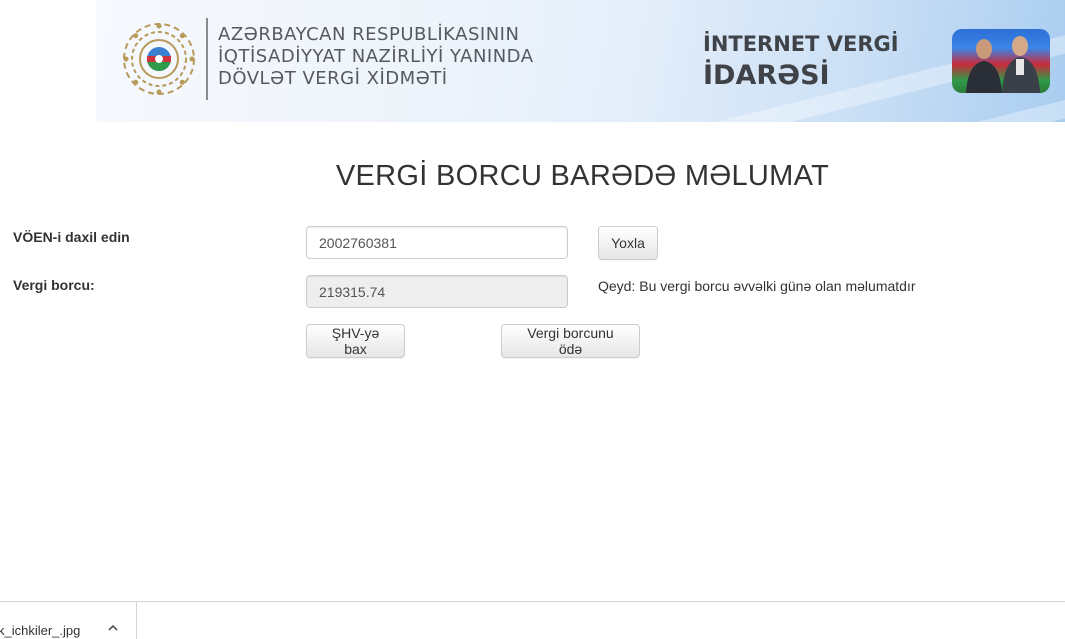 The width and height of the screenshot is (1065, 639). What do you see at coordinates (582, 176) in the screenshot?
I see `page-title: VERGİ BORCU BARƏDƏ MƏLUMAT` at bounding box center [582, 176].